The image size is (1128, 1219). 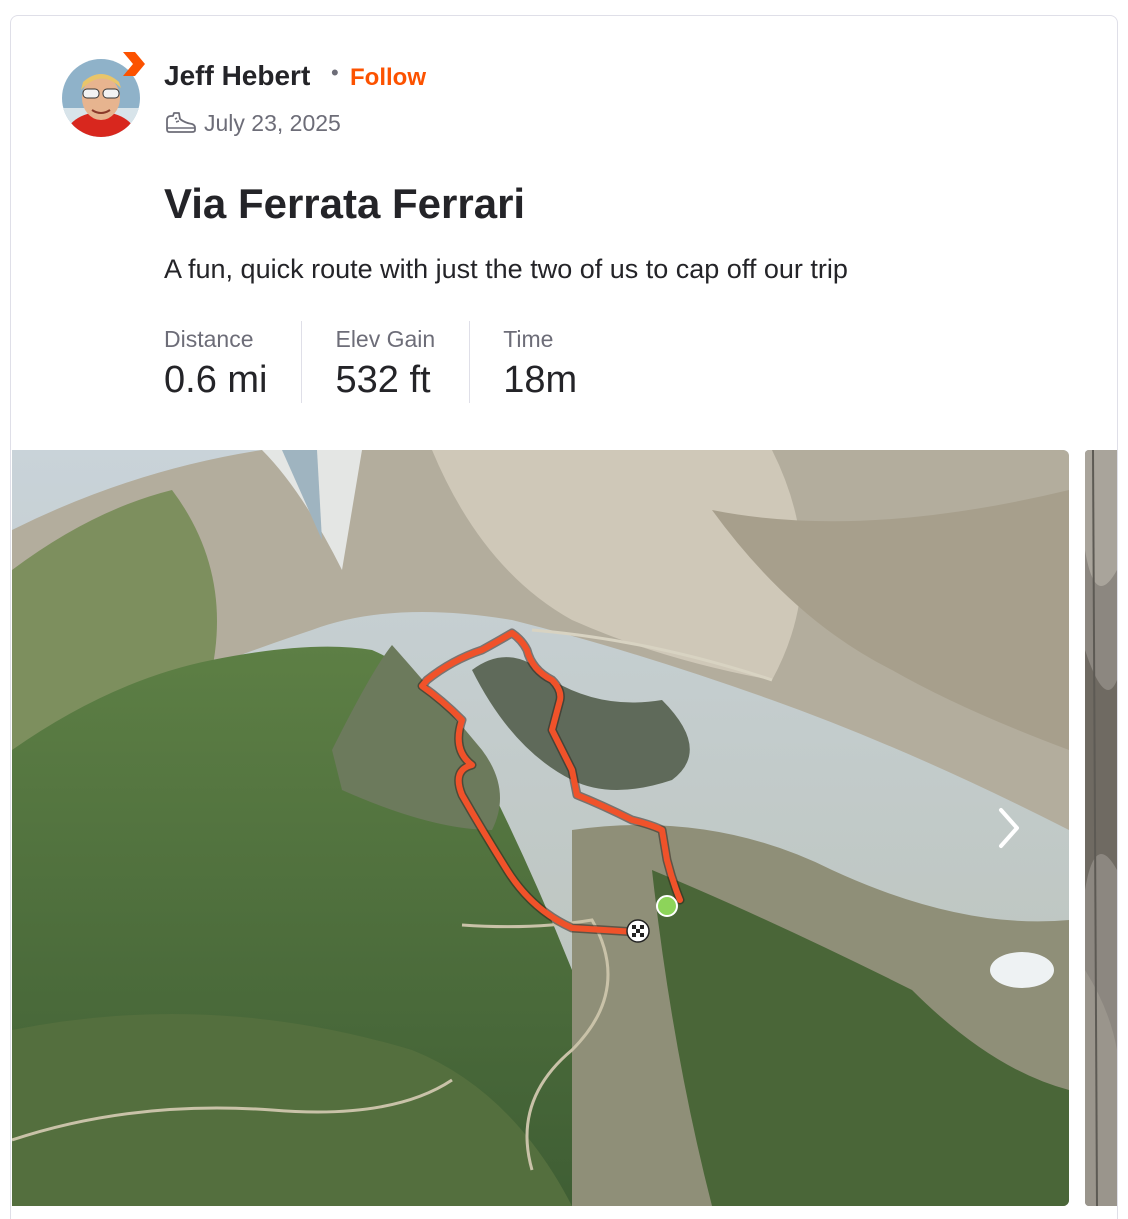 I want to click on stat-value: 0.6 mi, so click(x=216, y=380).